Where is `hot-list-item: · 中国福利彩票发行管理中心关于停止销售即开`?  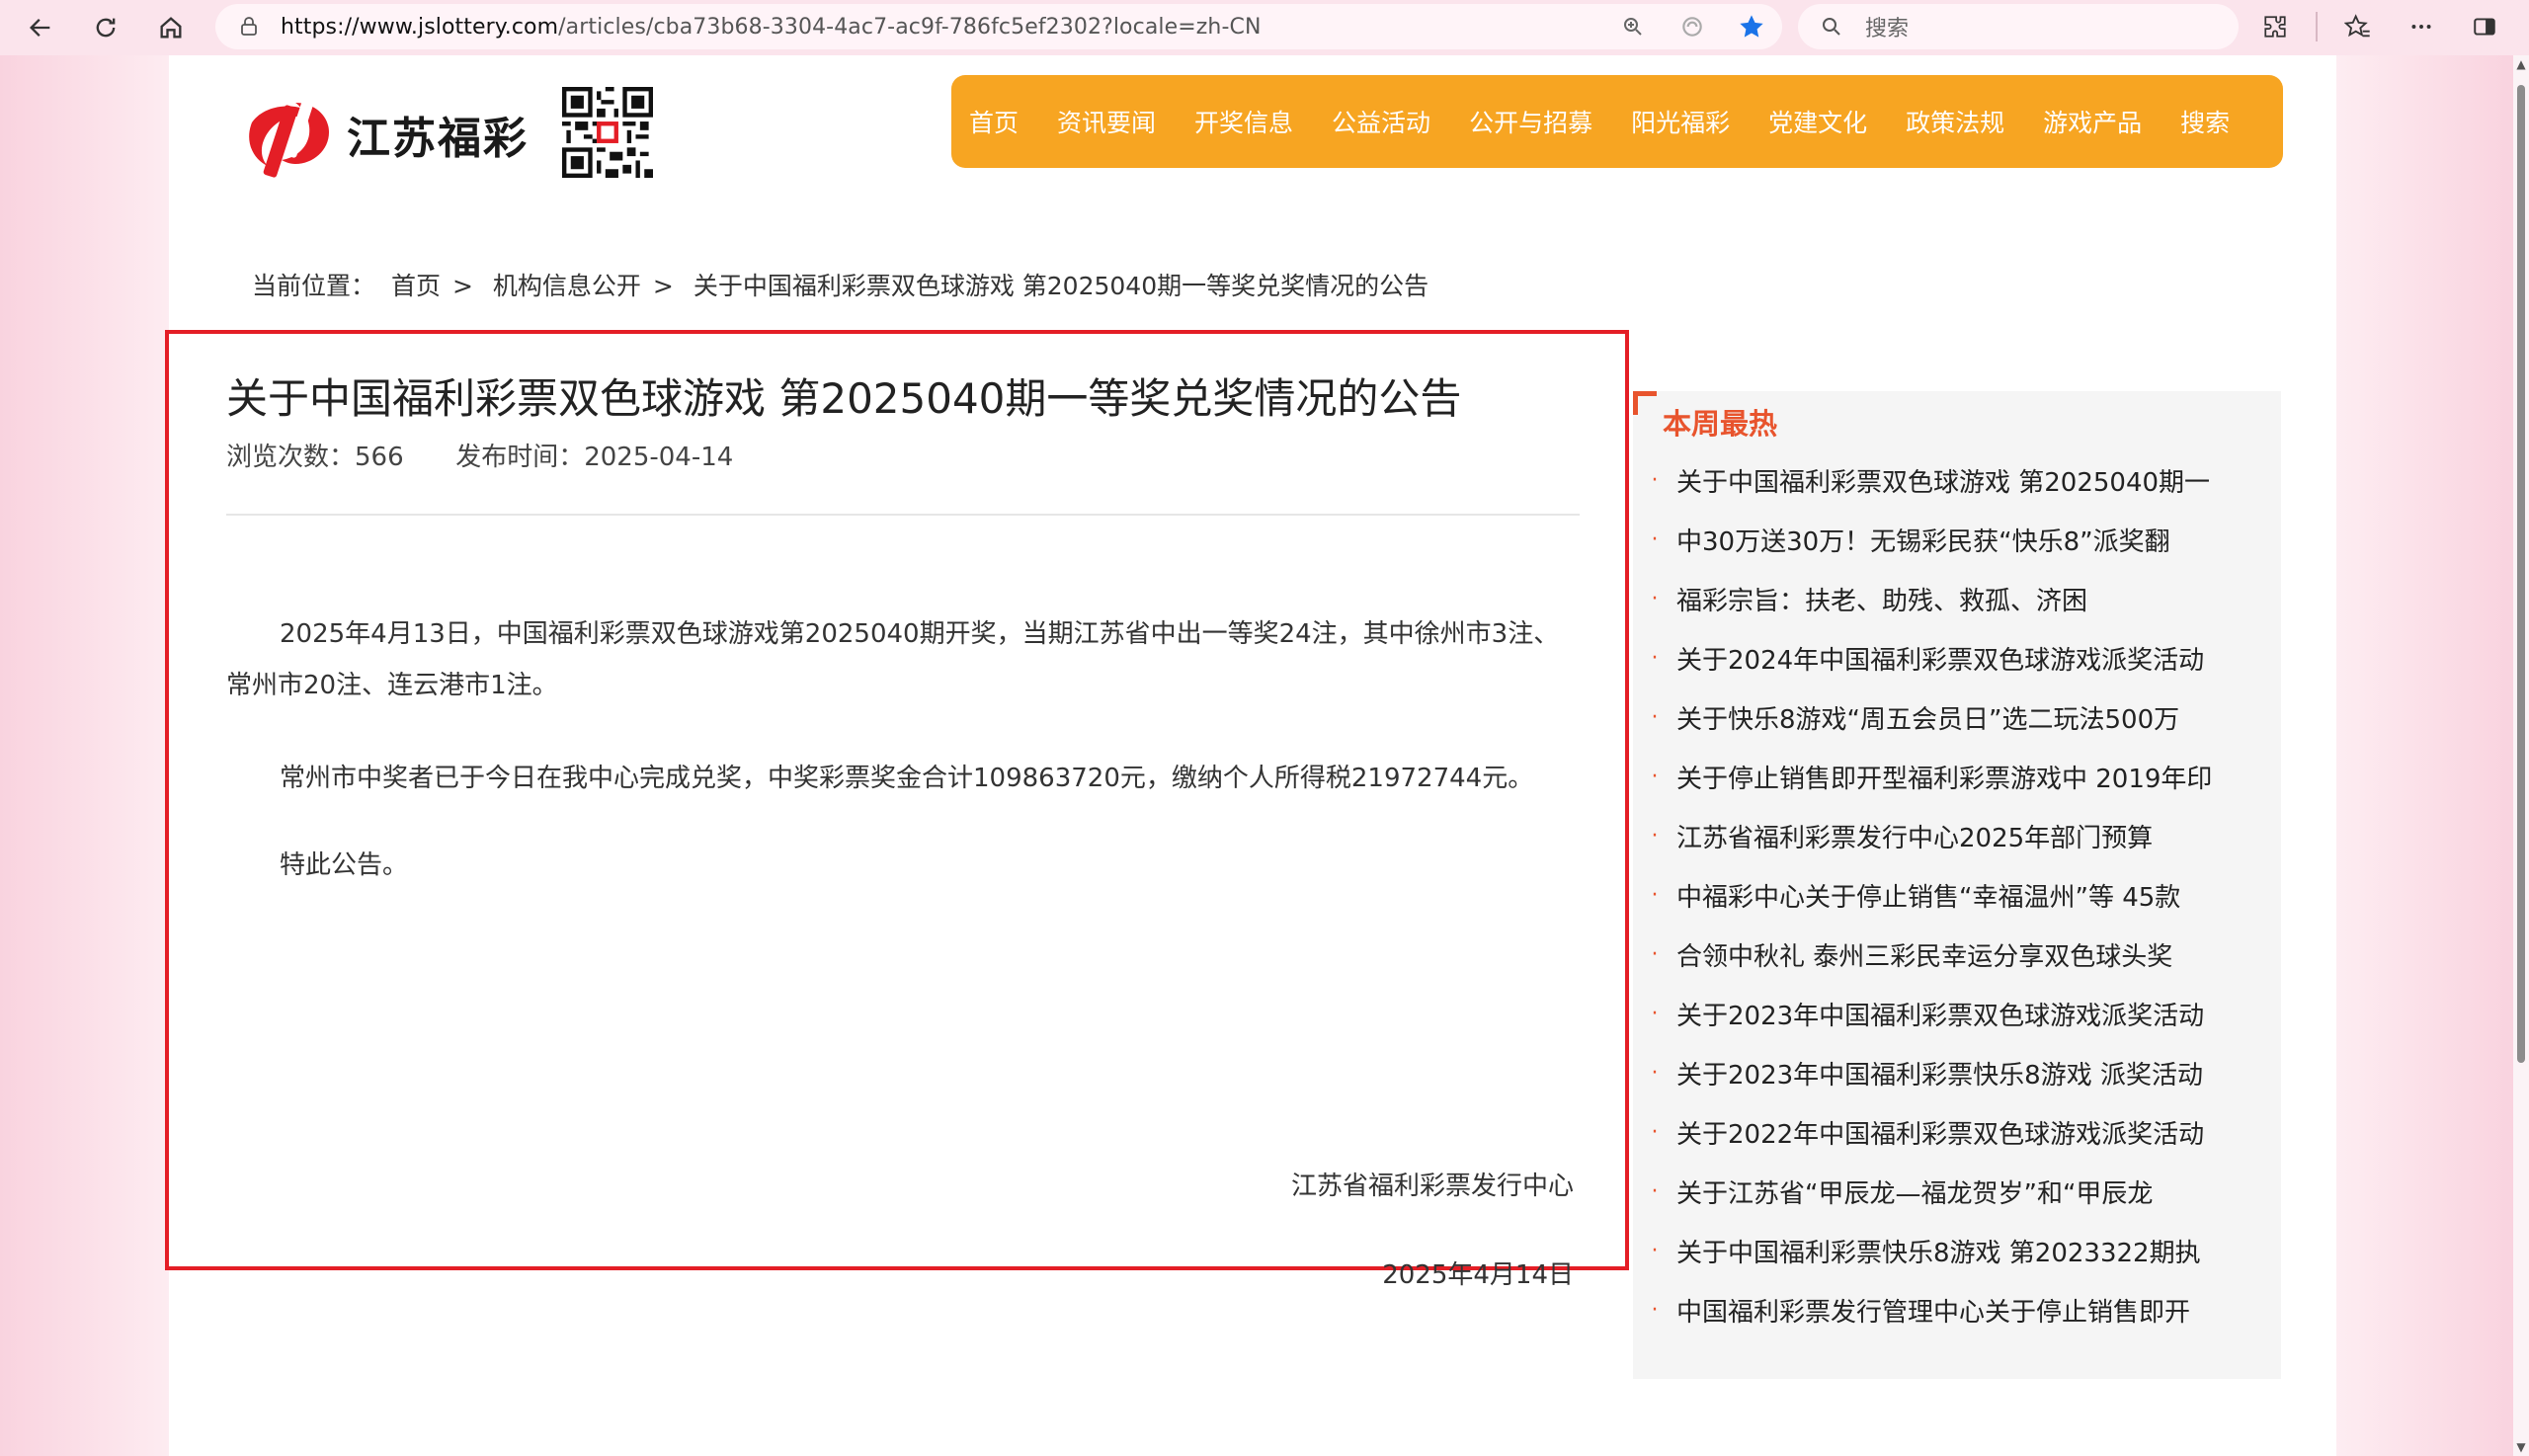 hot-list-item: · 中国福利彩票发行管理中心关于停止销售即开 is located at coordinates (1957, 1309).